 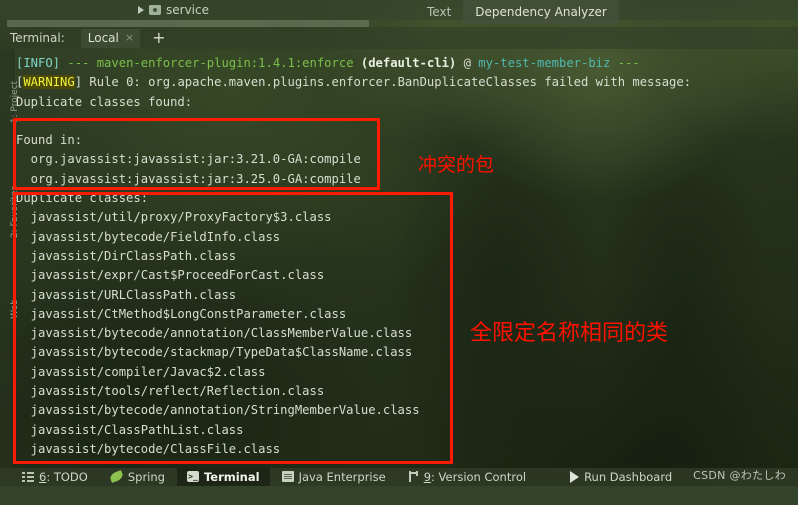 What do you see at coordinates (103, 37) in the screenshot?
I see `terminal-tab-label: Local` at bounding box center [103, 37].